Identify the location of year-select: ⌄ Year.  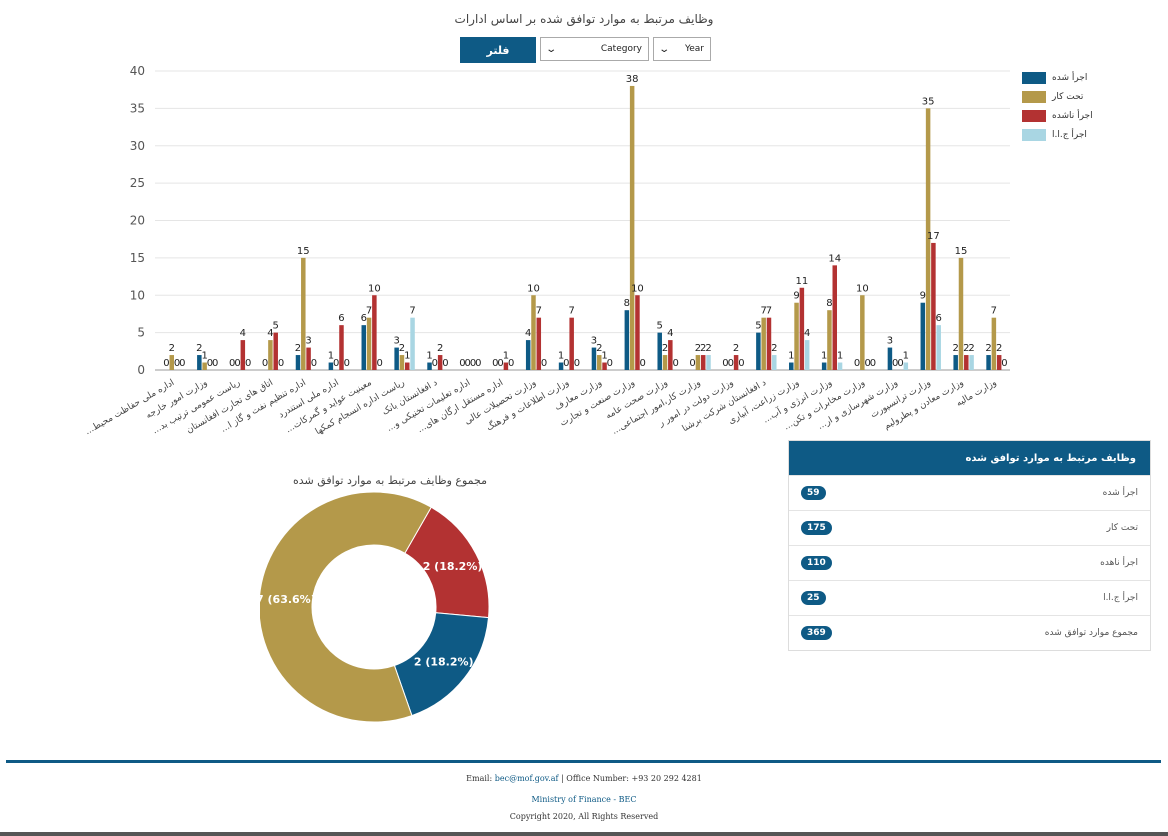
(682, 49).